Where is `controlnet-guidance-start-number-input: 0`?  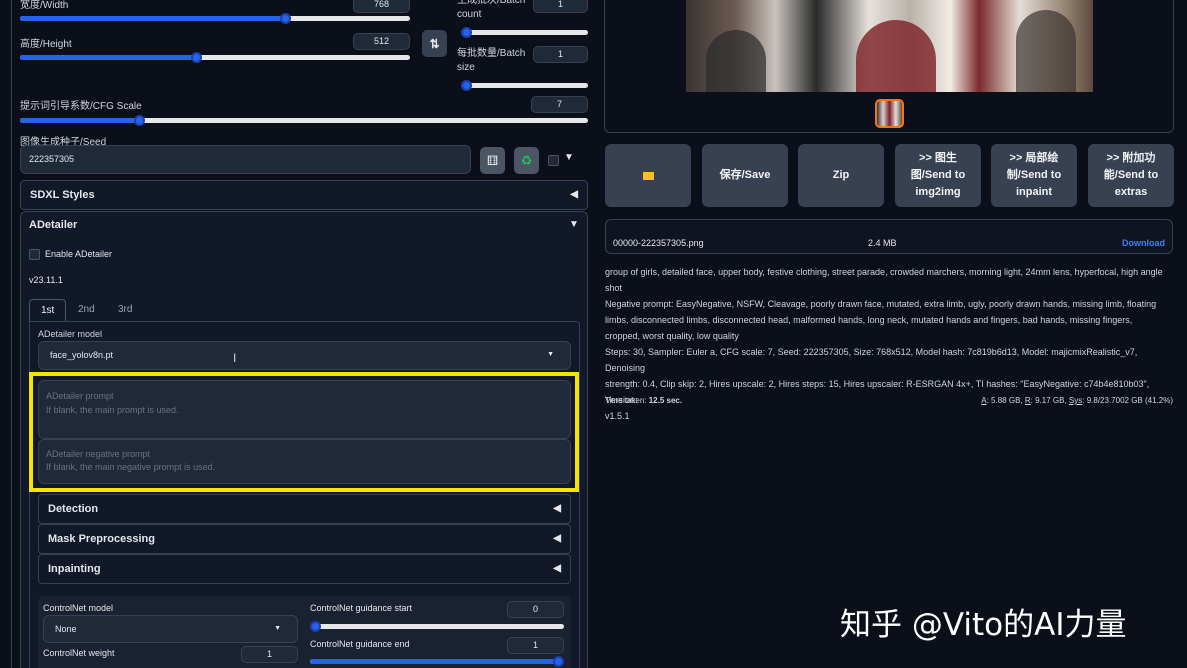 controlnet-guidance-start-number-input: 0 is located at coordinates (535, 609).